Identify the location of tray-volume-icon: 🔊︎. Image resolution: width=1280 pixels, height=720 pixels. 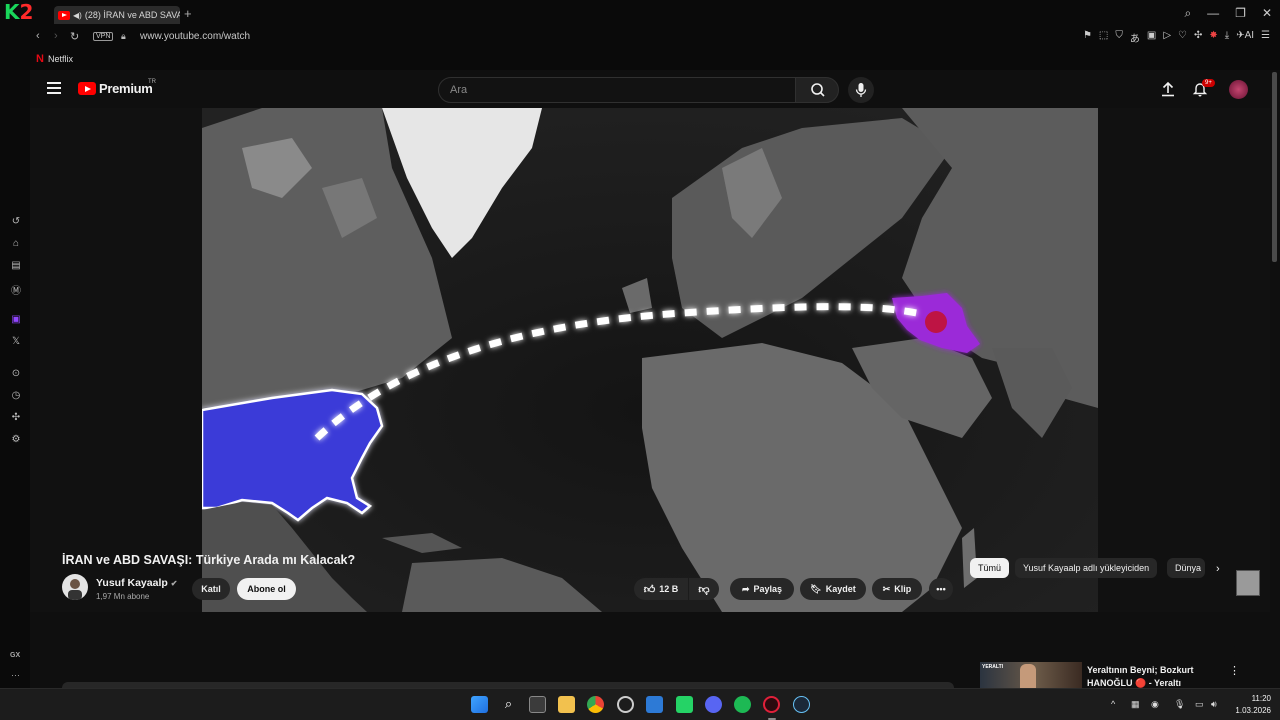
(1214, 704).